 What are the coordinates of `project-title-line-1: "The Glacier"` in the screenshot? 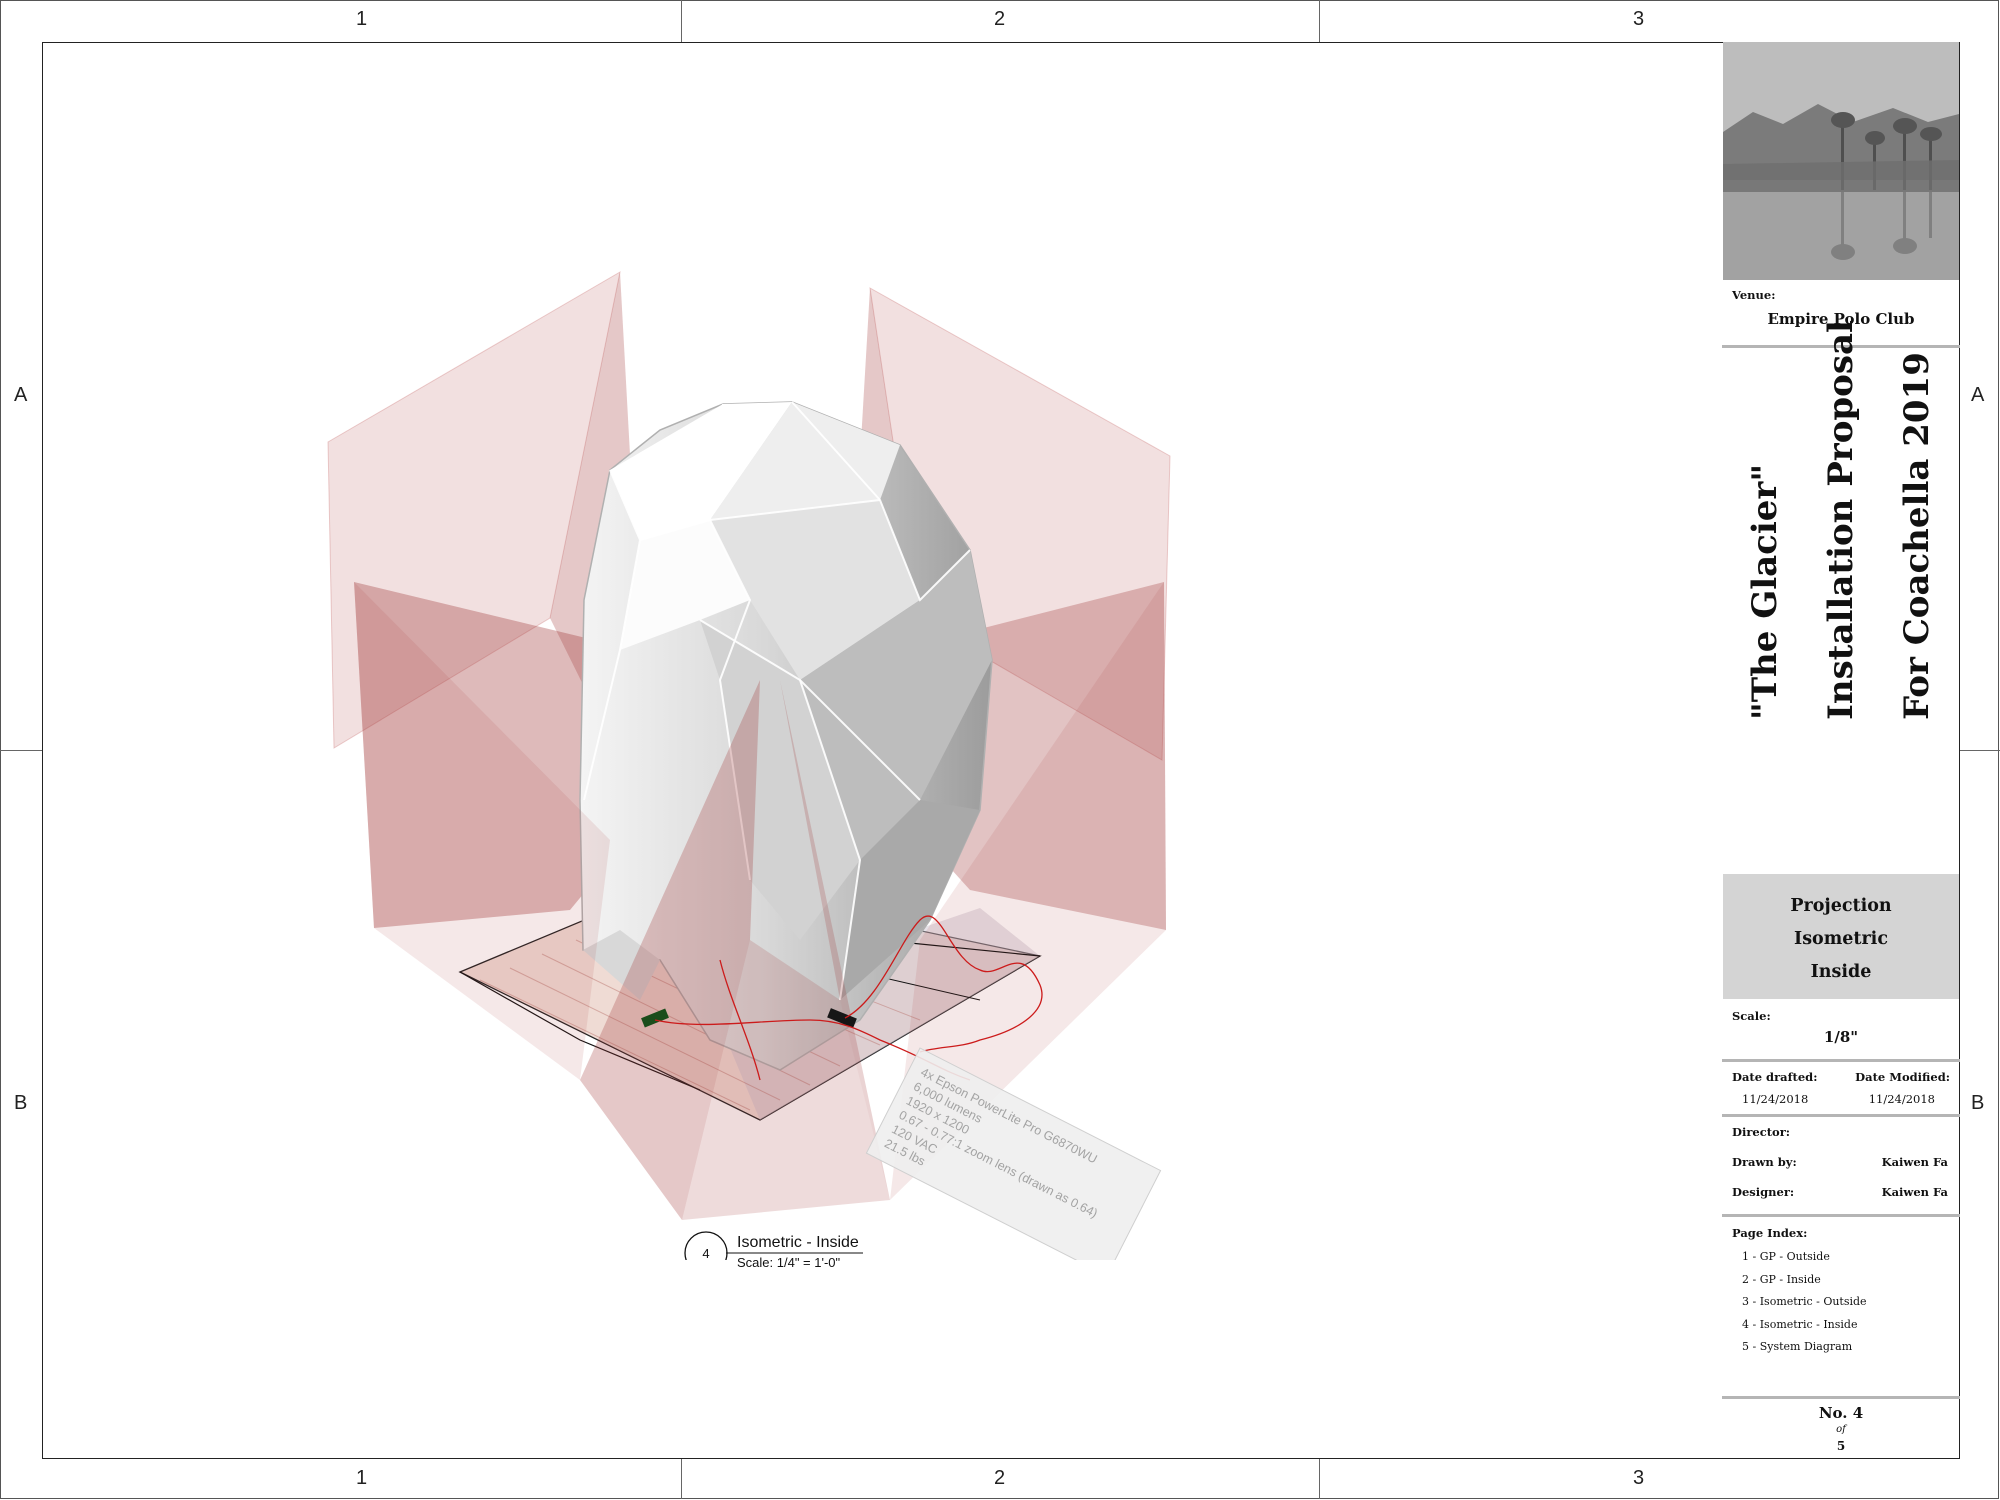 It's located at (1765, 591).